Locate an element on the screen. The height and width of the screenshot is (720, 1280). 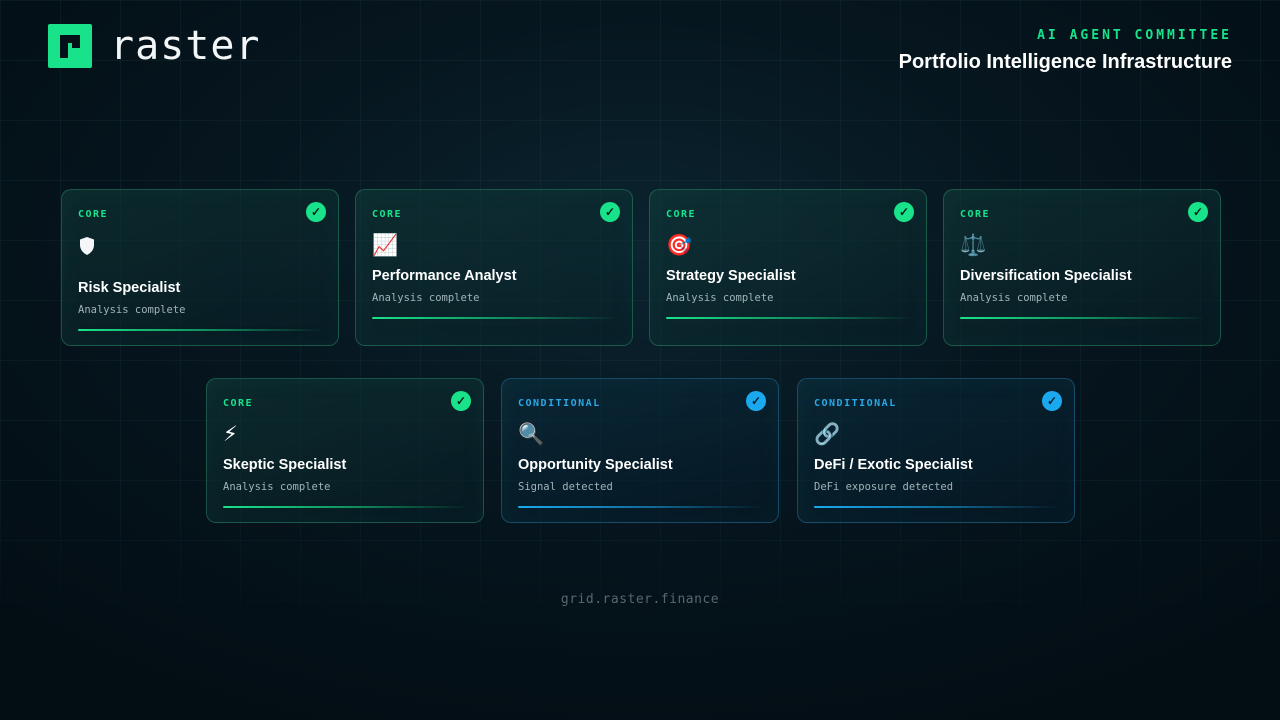
chart-increasing-icon: 📈 is located at coordinates (385, 245).